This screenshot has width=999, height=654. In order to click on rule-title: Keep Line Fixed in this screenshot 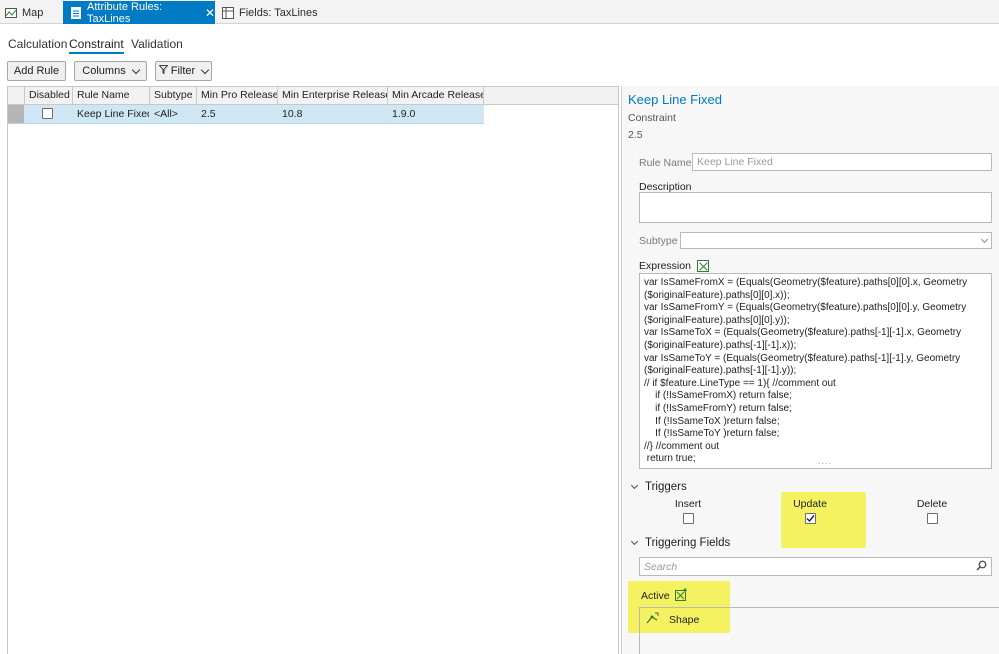, I will do `click(675, 99)`.